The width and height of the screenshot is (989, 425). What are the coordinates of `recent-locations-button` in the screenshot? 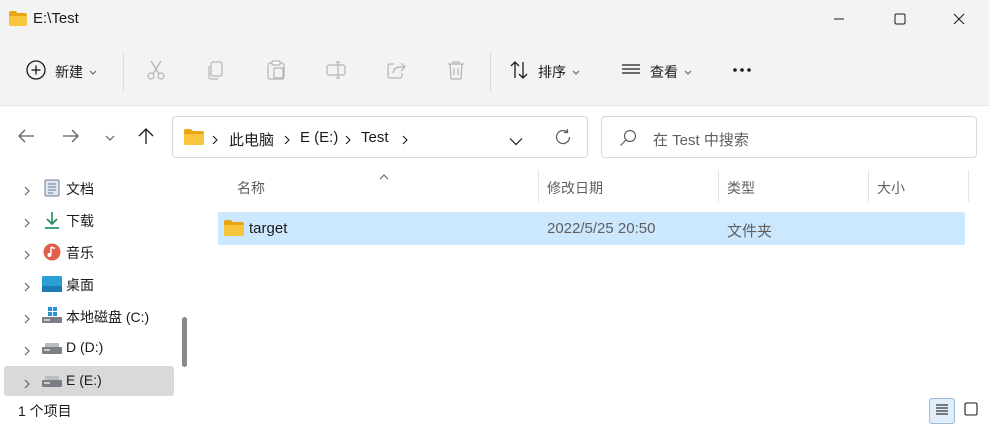 It's located at (110, 138).